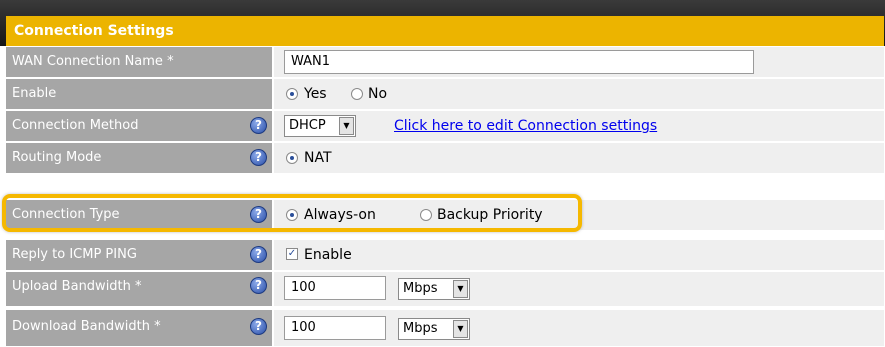 Image resolution: width=885 pixels, height=347 pixels. I want to click on upload-bandwidth-cell: 100 Mbps ▼, so click(579, 289).